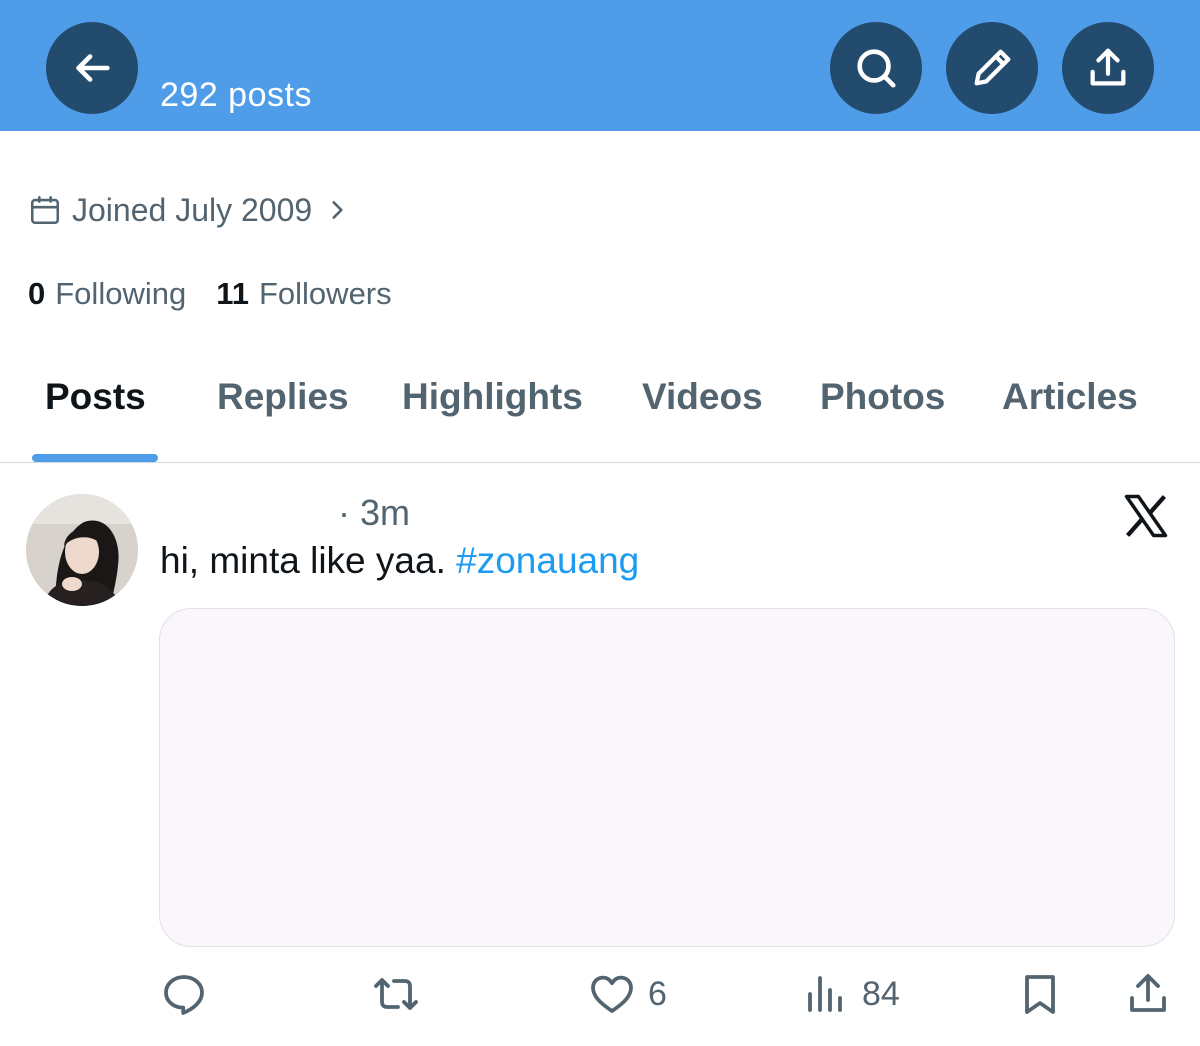  What do you see at coordinates (825, 994) in the screenshot?
I see `views-icon` at bounding box center [825, 994].